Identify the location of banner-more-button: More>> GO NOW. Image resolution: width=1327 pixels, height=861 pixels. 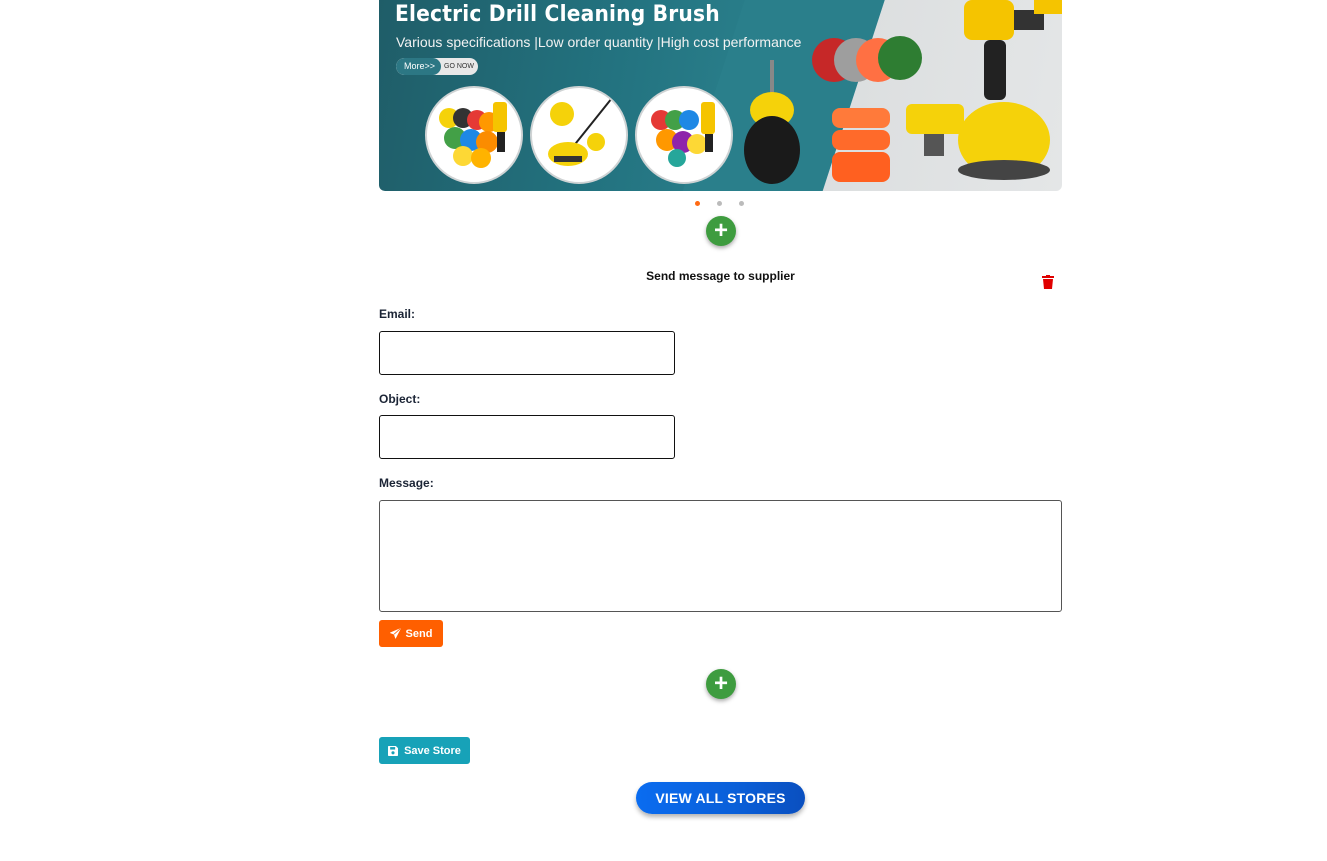
(437, 66).